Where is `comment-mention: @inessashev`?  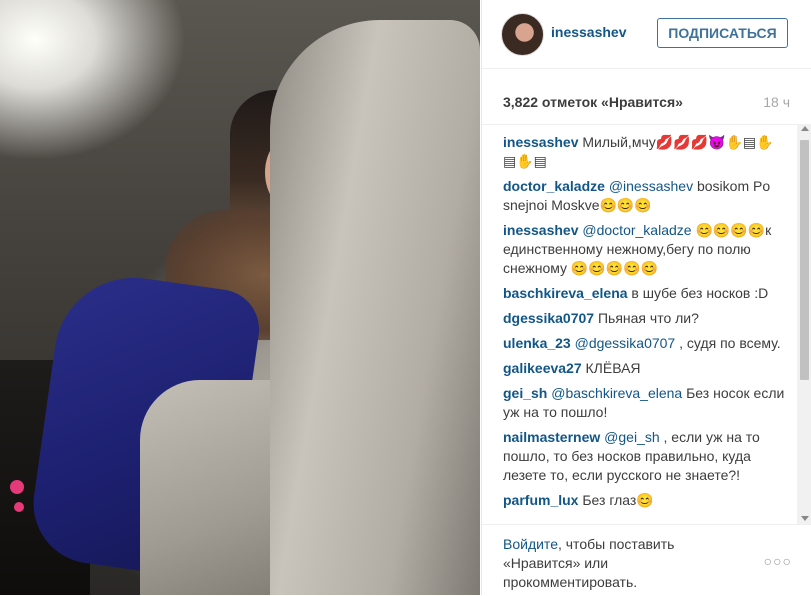
comment-mention: @inessashev is located at coordinates (651, 186).